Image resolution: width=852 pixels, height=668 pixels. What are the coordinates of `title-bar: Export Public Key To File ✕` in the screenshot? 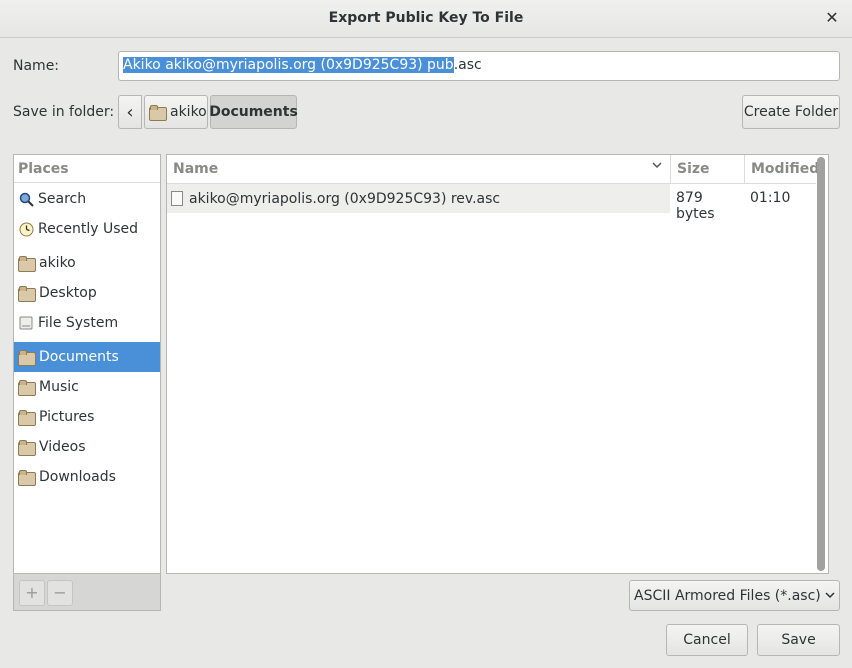 It's located at (426, 19).